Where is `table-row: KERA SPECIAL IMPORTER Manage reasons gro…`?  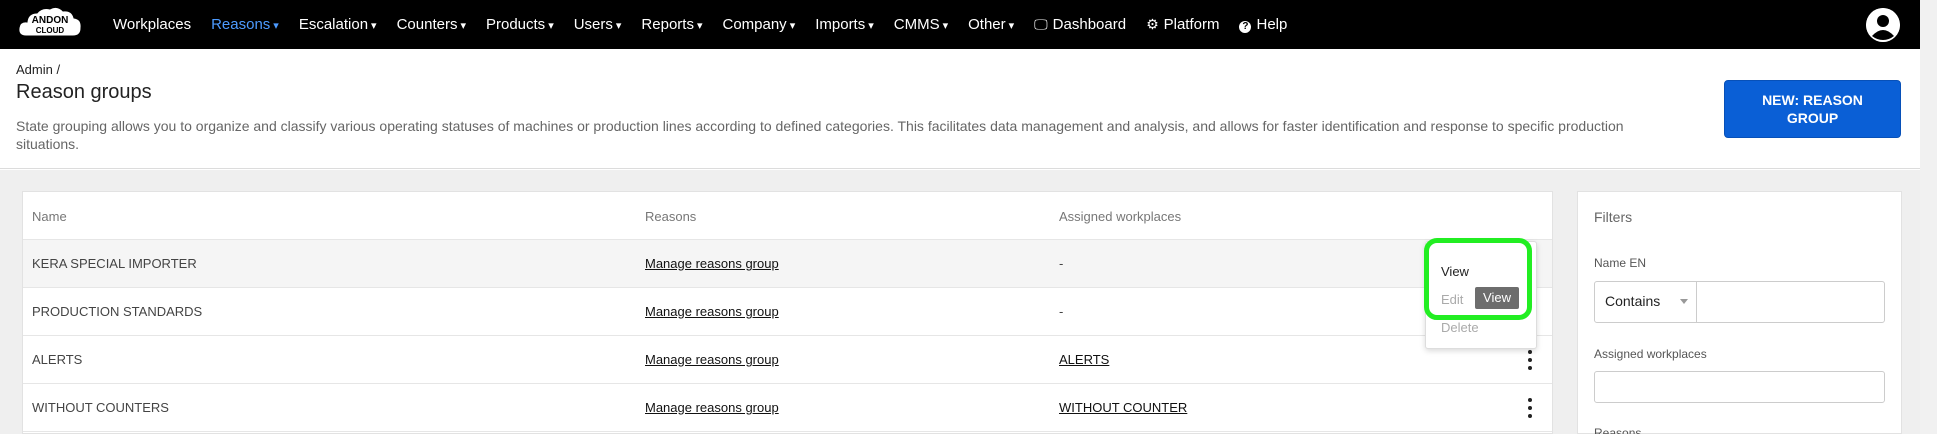
table-row: KERA SPECIAL IMPORTER Manage reasons gro… is located at coordinates (787, 264).